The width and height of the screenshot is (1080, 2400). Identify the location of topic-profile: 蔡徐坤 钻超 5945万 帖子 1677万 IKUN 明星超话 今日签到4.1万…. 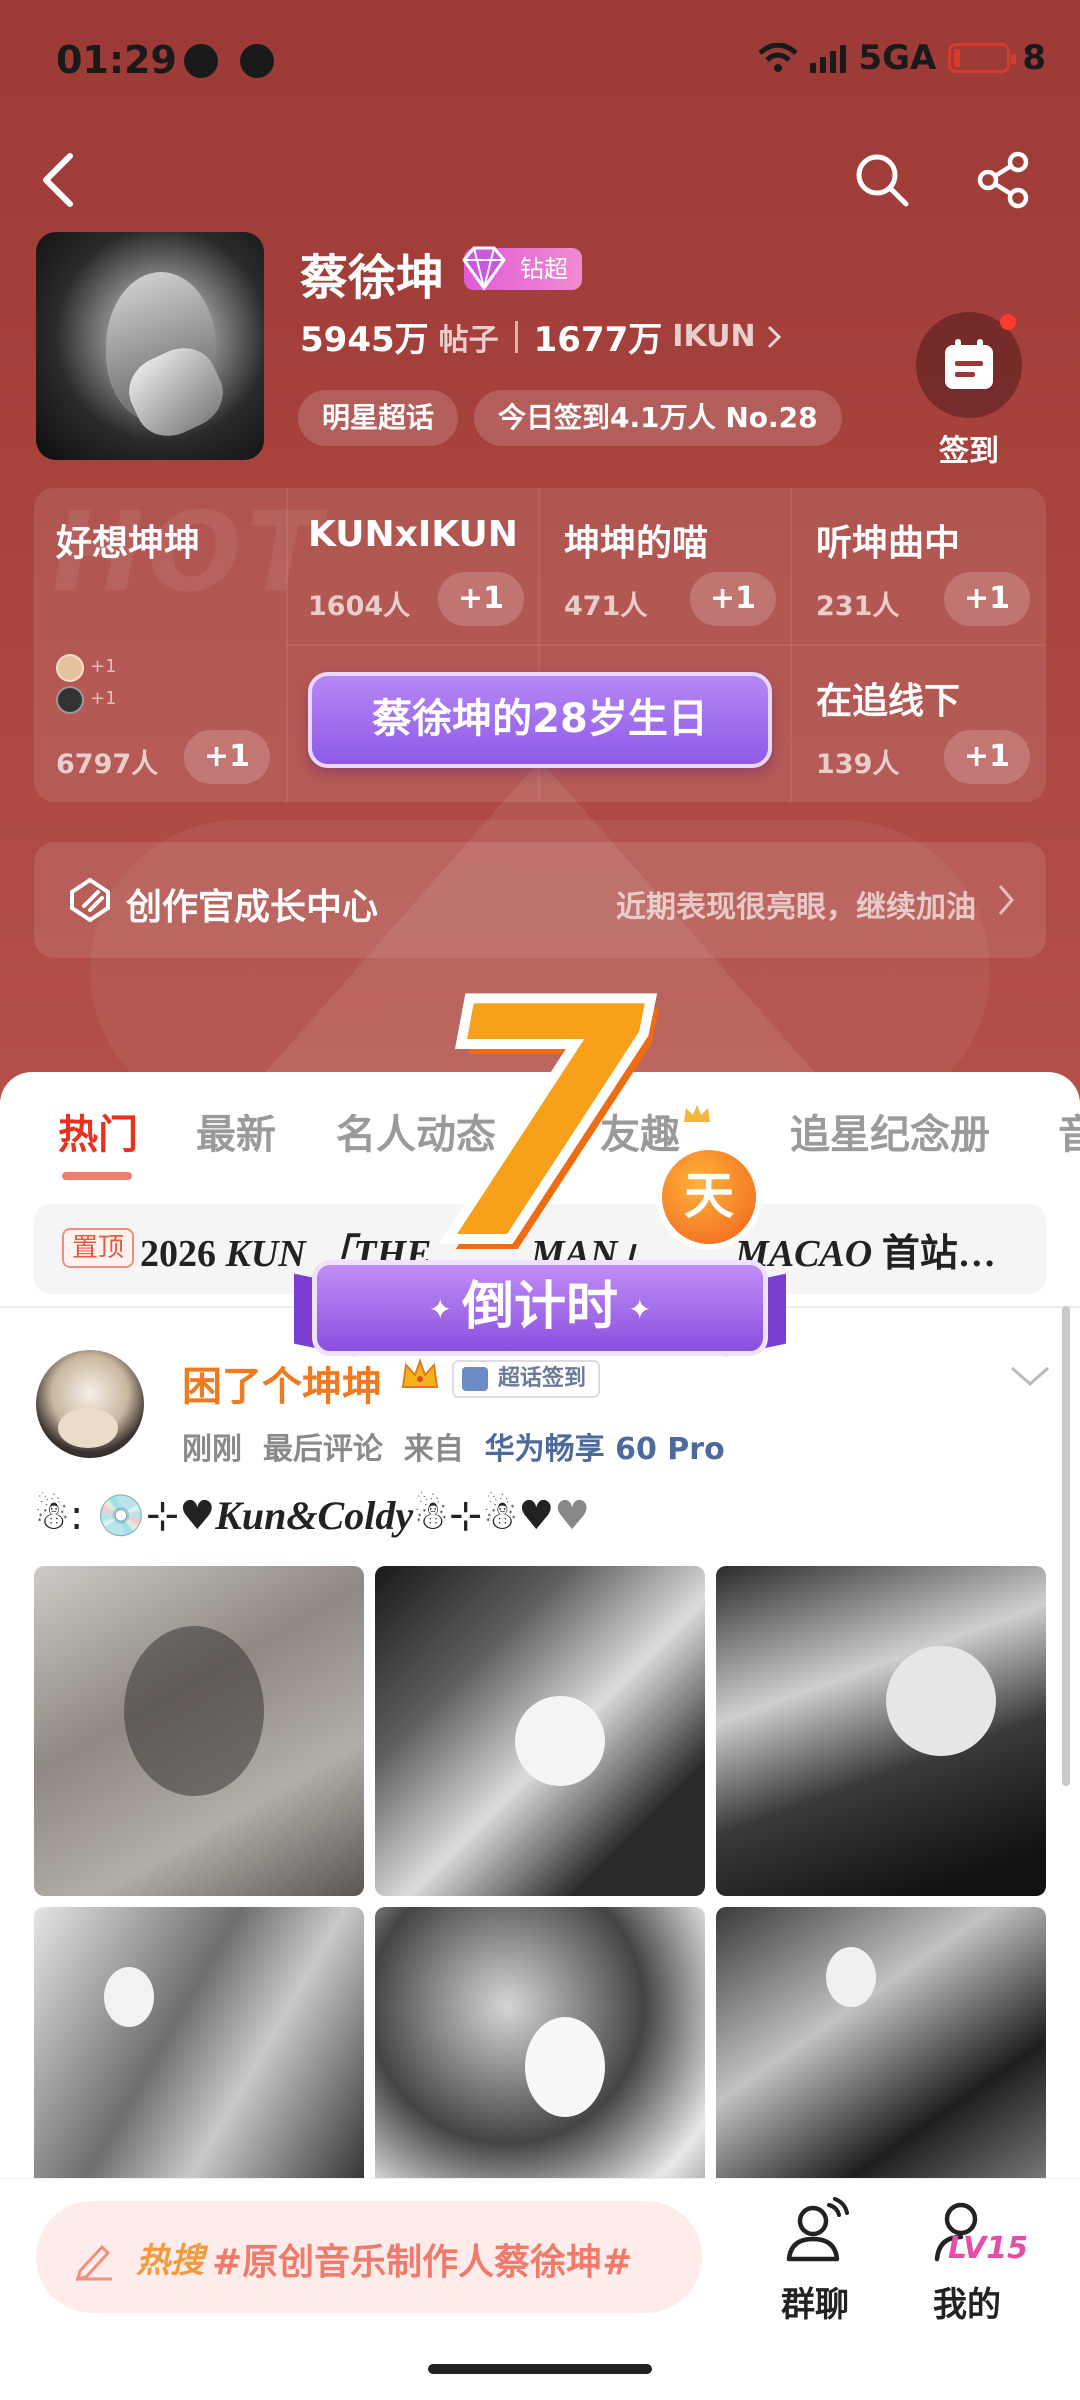
(541, 350).